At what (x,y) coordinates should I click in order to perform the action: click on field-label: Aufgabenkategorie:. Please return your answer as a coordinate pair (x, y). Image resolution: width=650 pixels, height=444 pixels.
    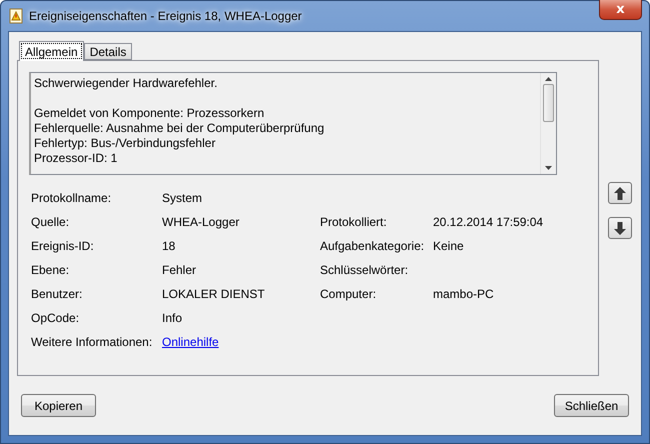
    Looking at the image, I should click on (373, 246).